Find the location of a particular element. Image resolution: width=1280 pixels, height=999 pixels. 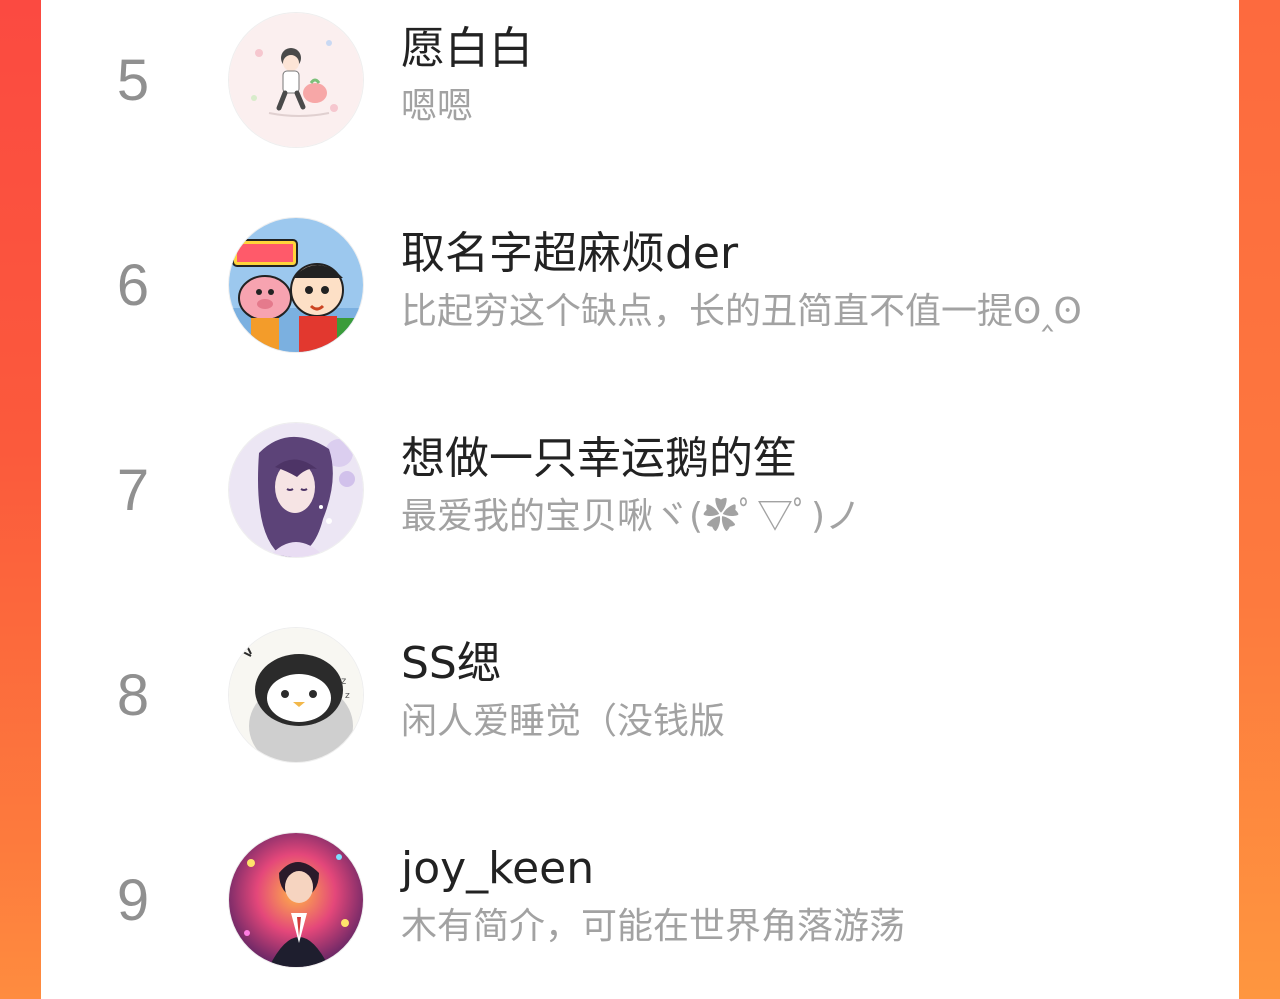

list-item: 8 z z SS缌 闲人爱睡觉（没钱版 is located at coordinates (640, 698).